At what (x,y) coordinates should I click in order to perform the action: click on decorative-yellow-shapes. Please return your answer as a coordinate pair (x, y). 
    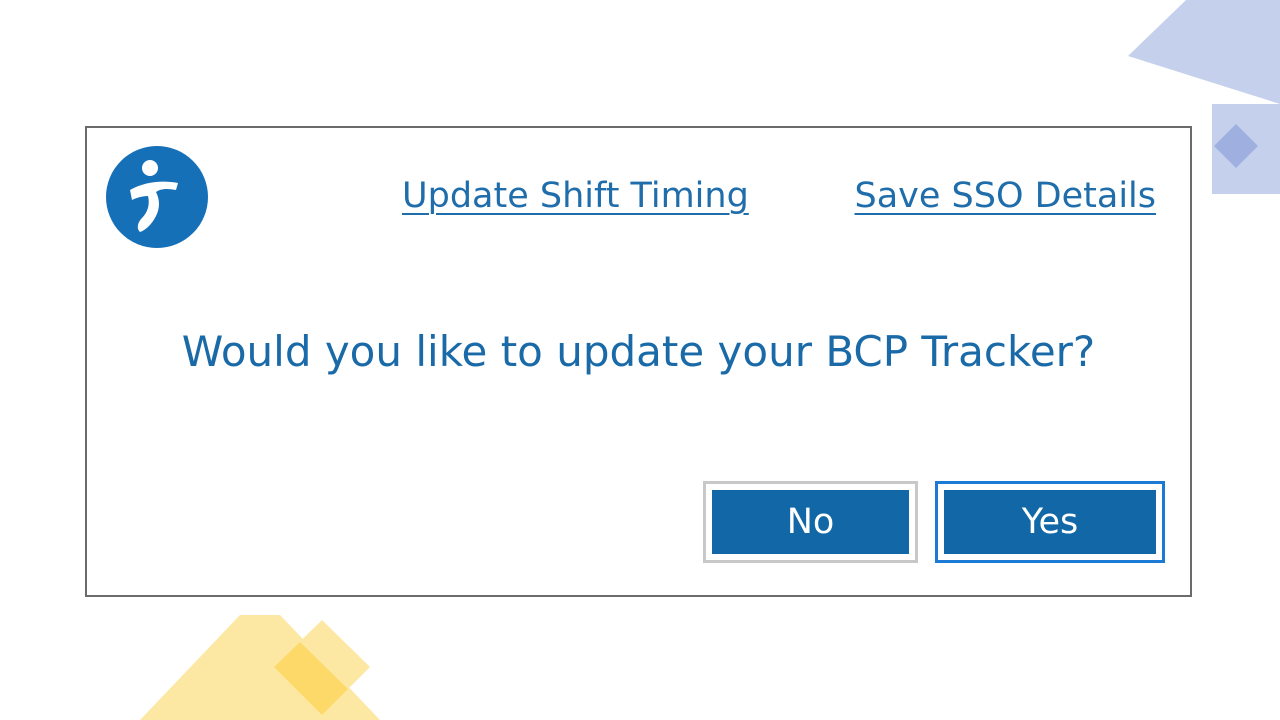
    Looking at the image, I should click on (260, 667).